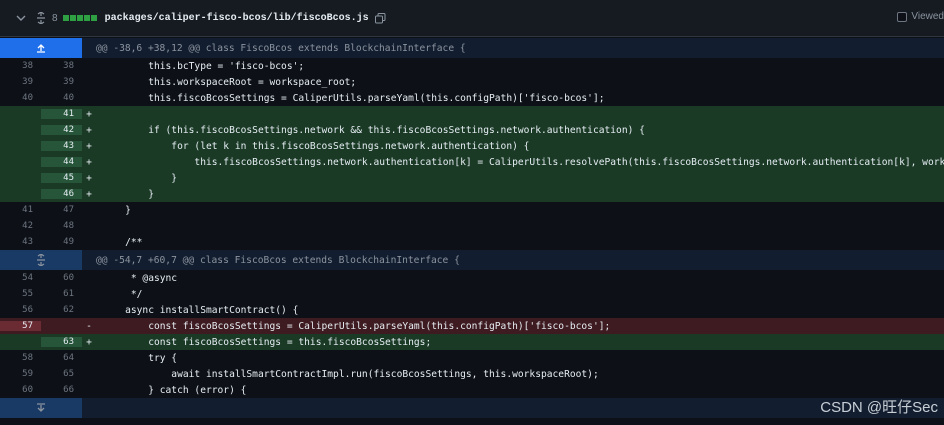 Image resolution: width=944 pixels, height=425 pixels. Describe the element at coordinates (472, 178) in the screenshot. I see `added-line: 45 + }` at that location.